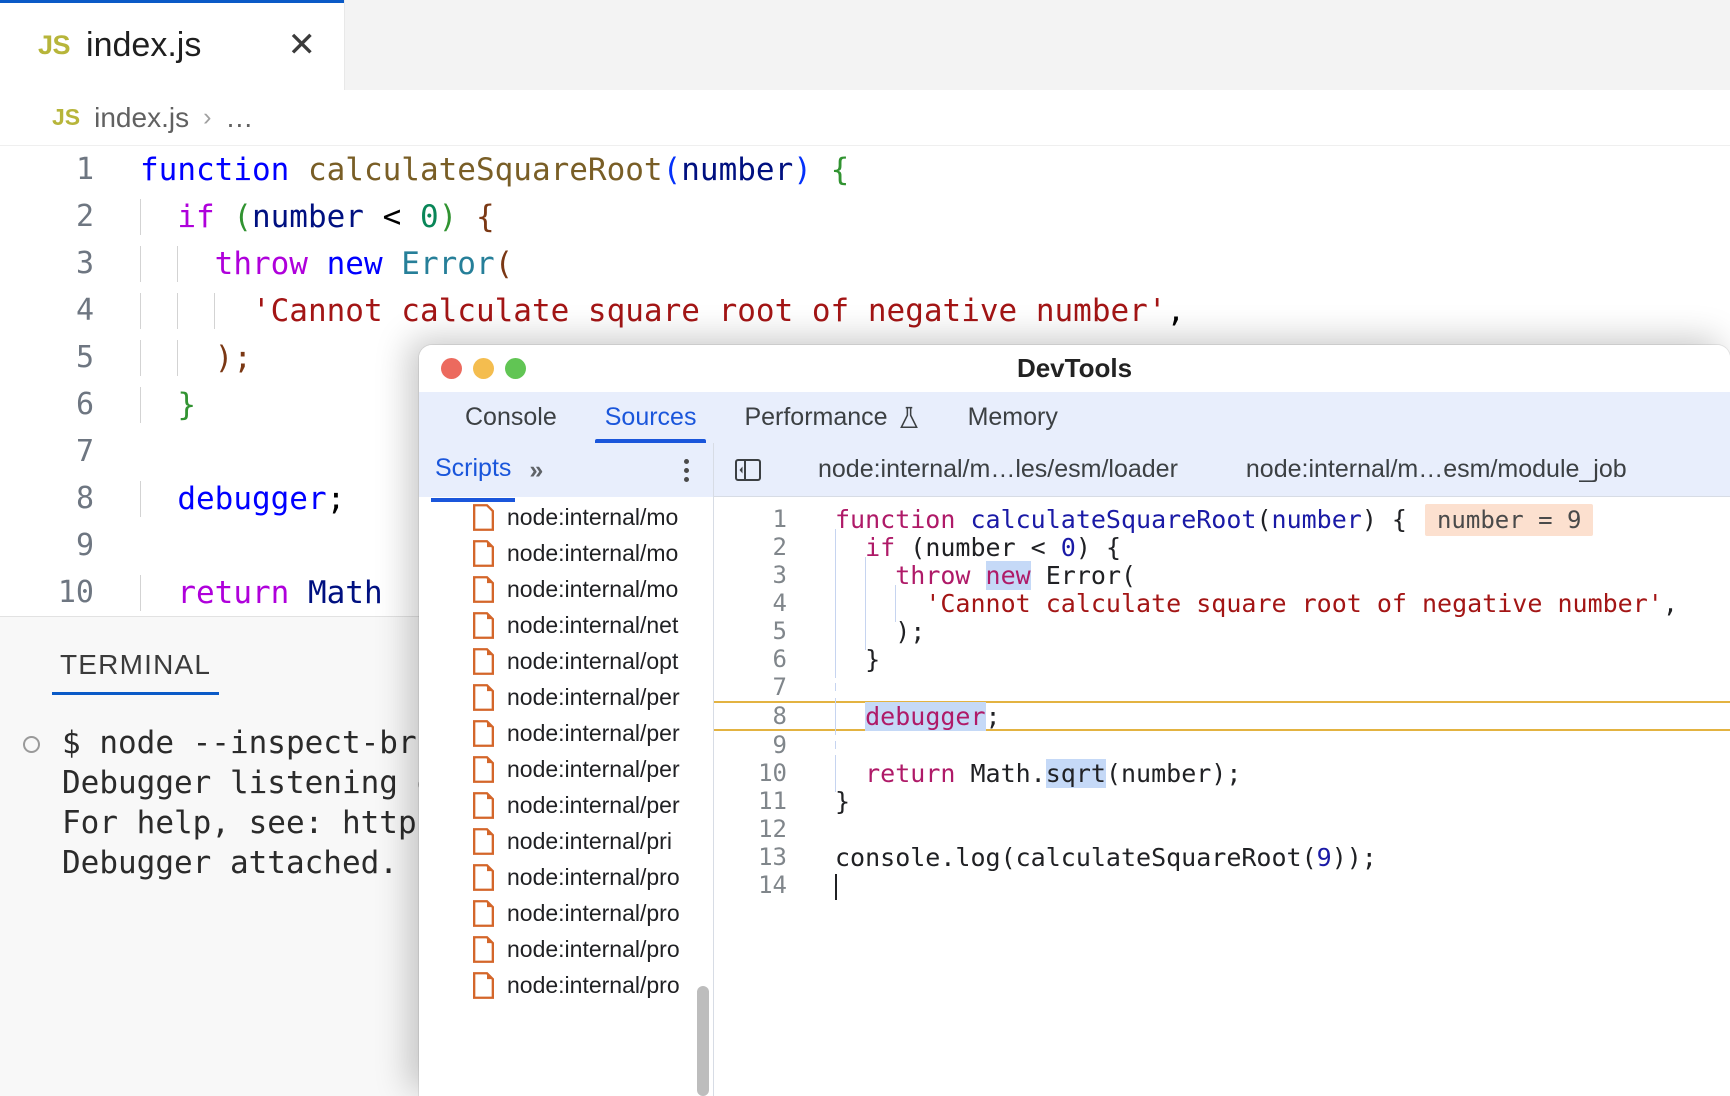 The width and height of the screenshot is (1730, 1096). Describe the element at coordinates (867, 631) in the screenshot. I see `line-content: );` at that location.